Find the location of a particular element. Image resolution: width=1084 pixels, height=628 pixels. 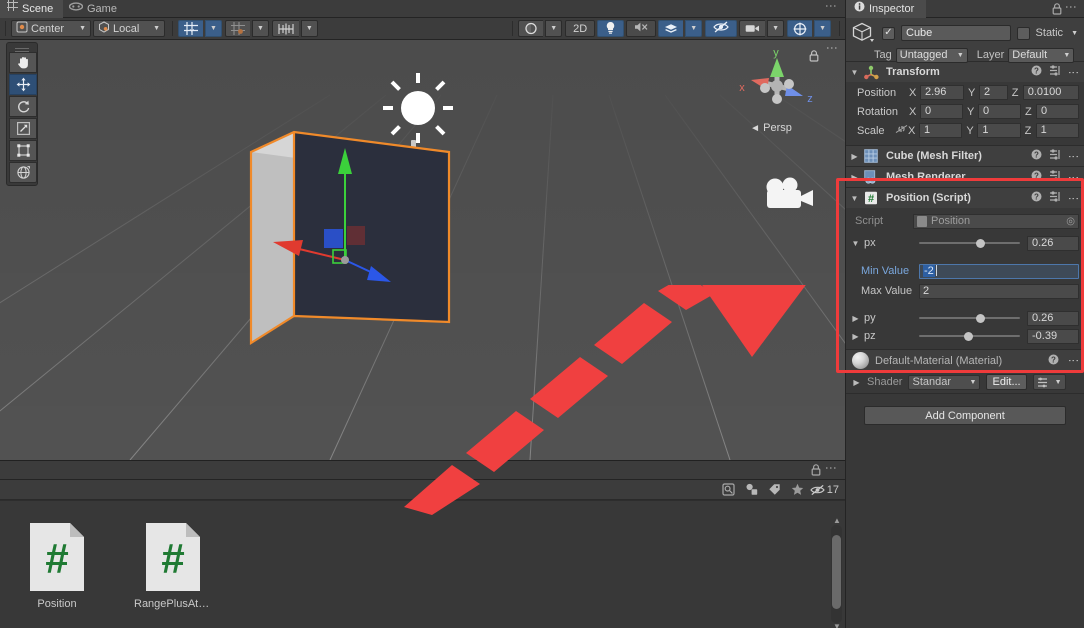

rotate-tool-button is located at coordinates (23, 106).